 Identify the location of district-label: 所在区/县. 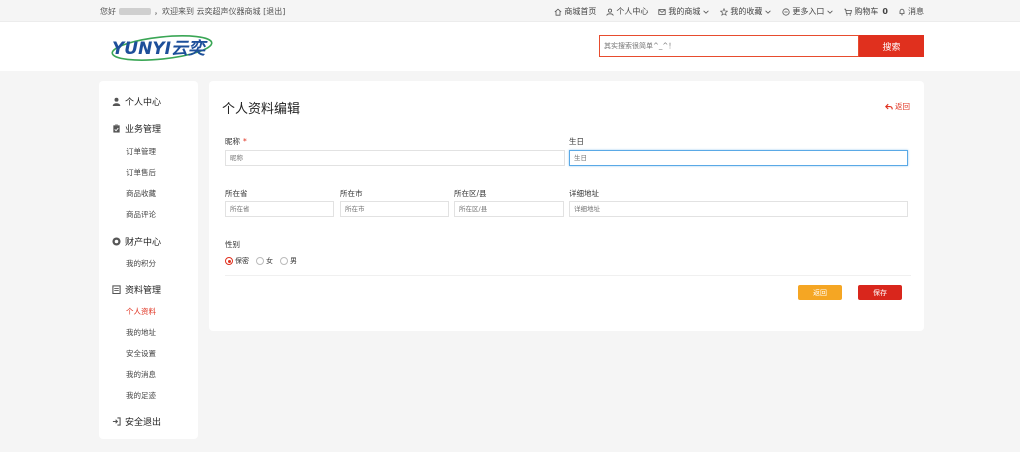
(470, 193).